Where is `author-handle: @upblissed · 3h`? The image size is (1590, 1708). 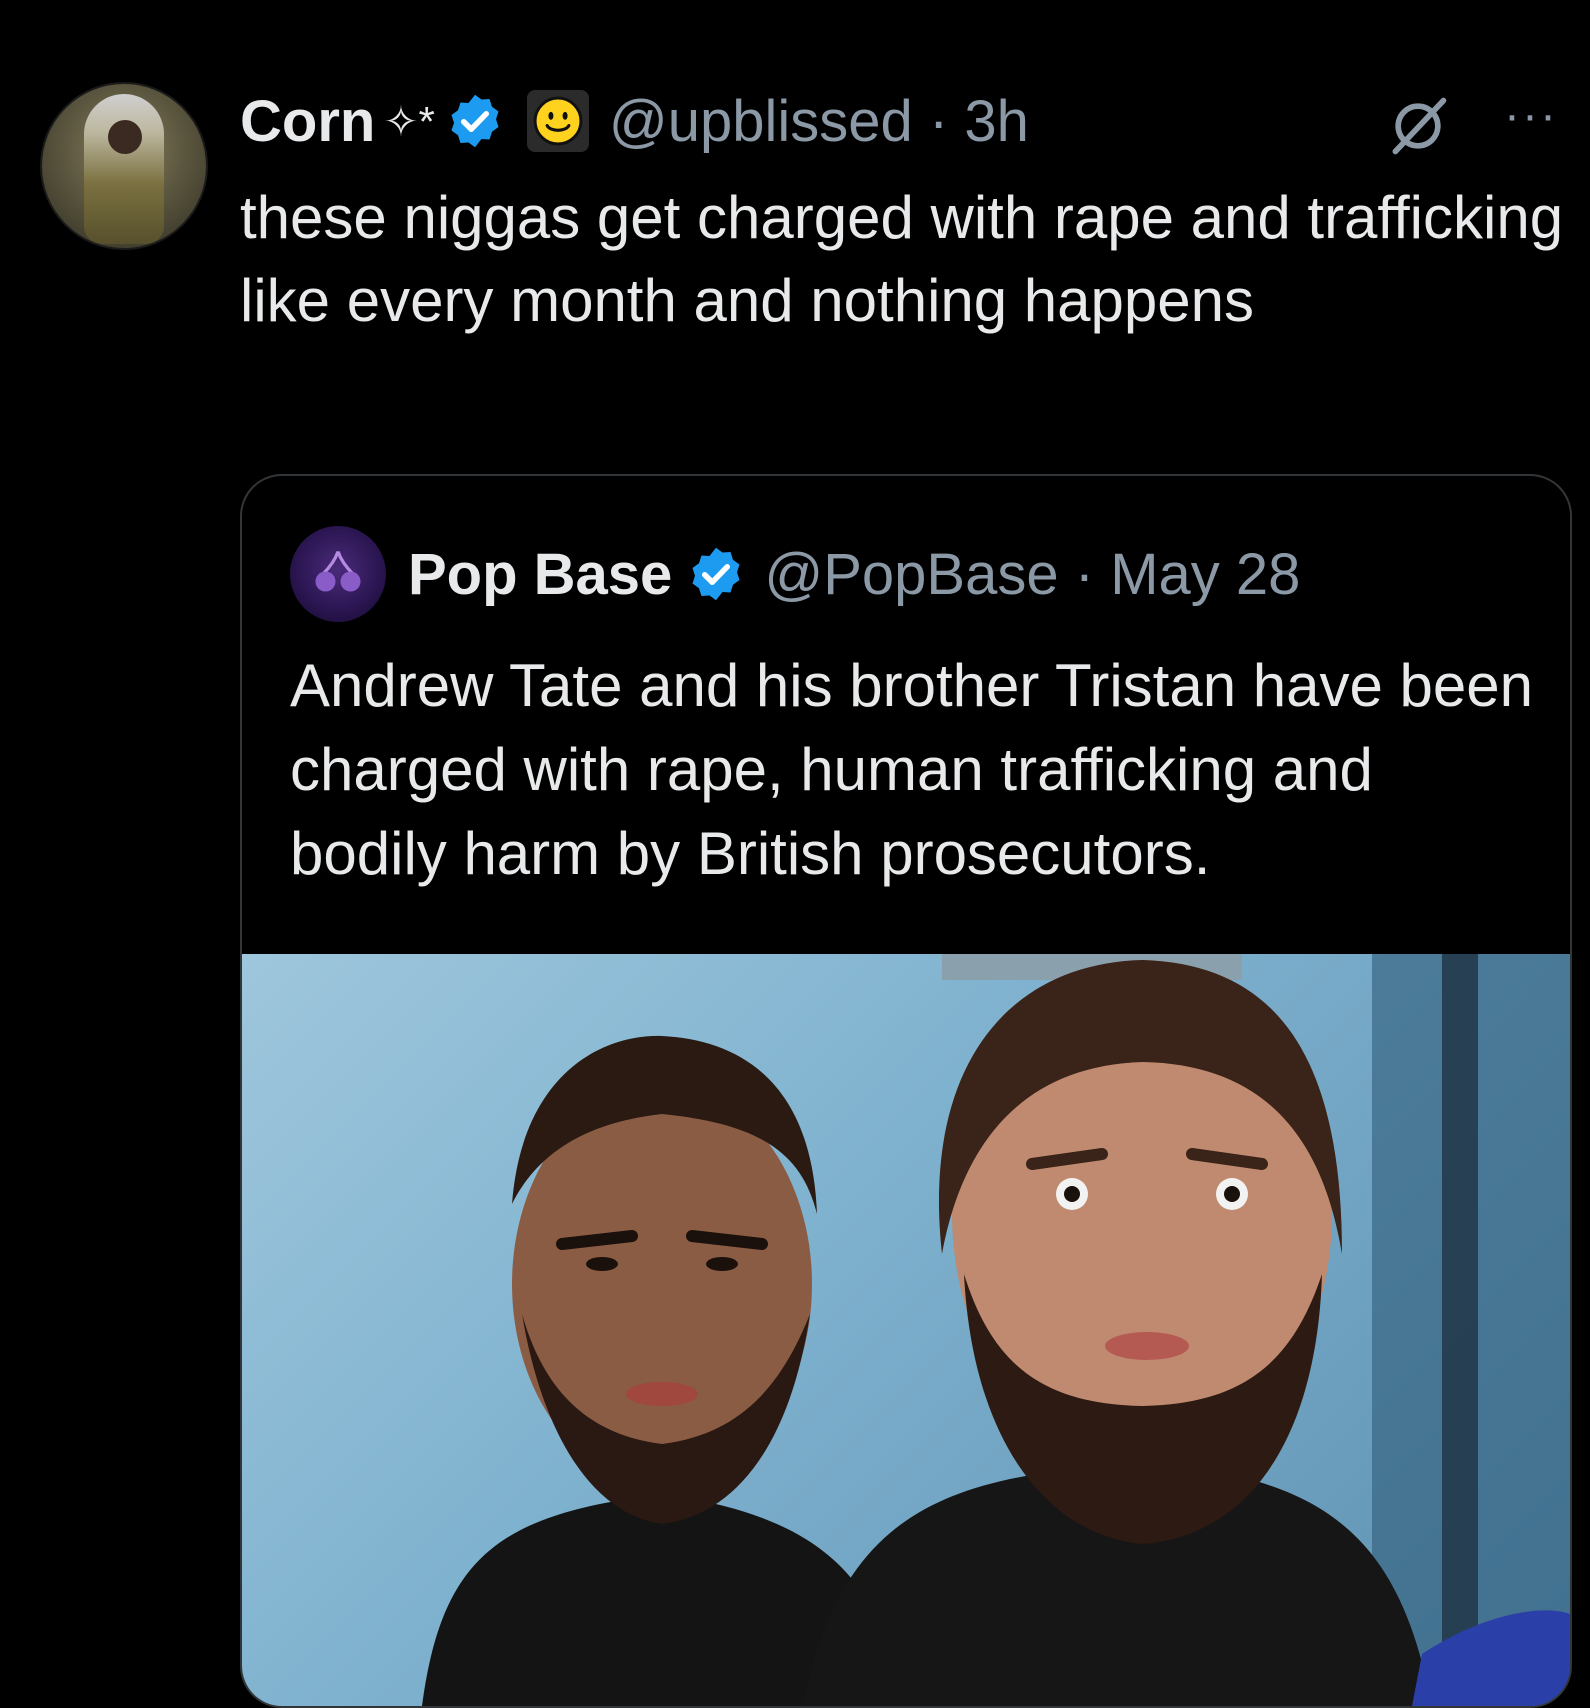
author-handle: @upblissed · 3h is located at coordinates (819, 121).